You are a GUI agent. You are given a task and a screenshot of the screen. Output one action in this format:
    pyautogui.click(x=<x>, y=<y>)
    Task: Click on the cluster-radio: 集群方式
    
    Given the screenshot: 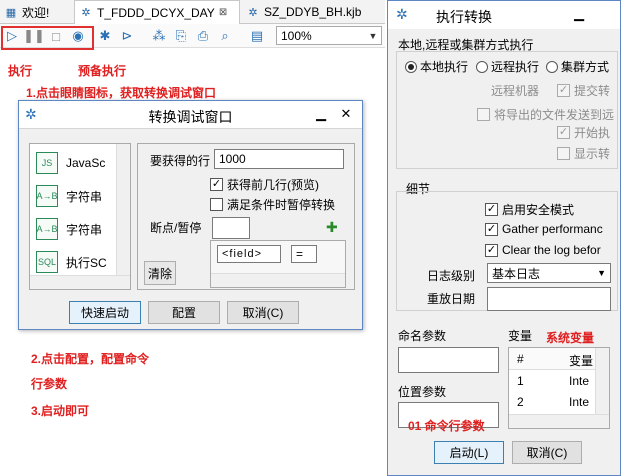 What is the action you would take?
    pyautogui.click(x=577, y=66)
    